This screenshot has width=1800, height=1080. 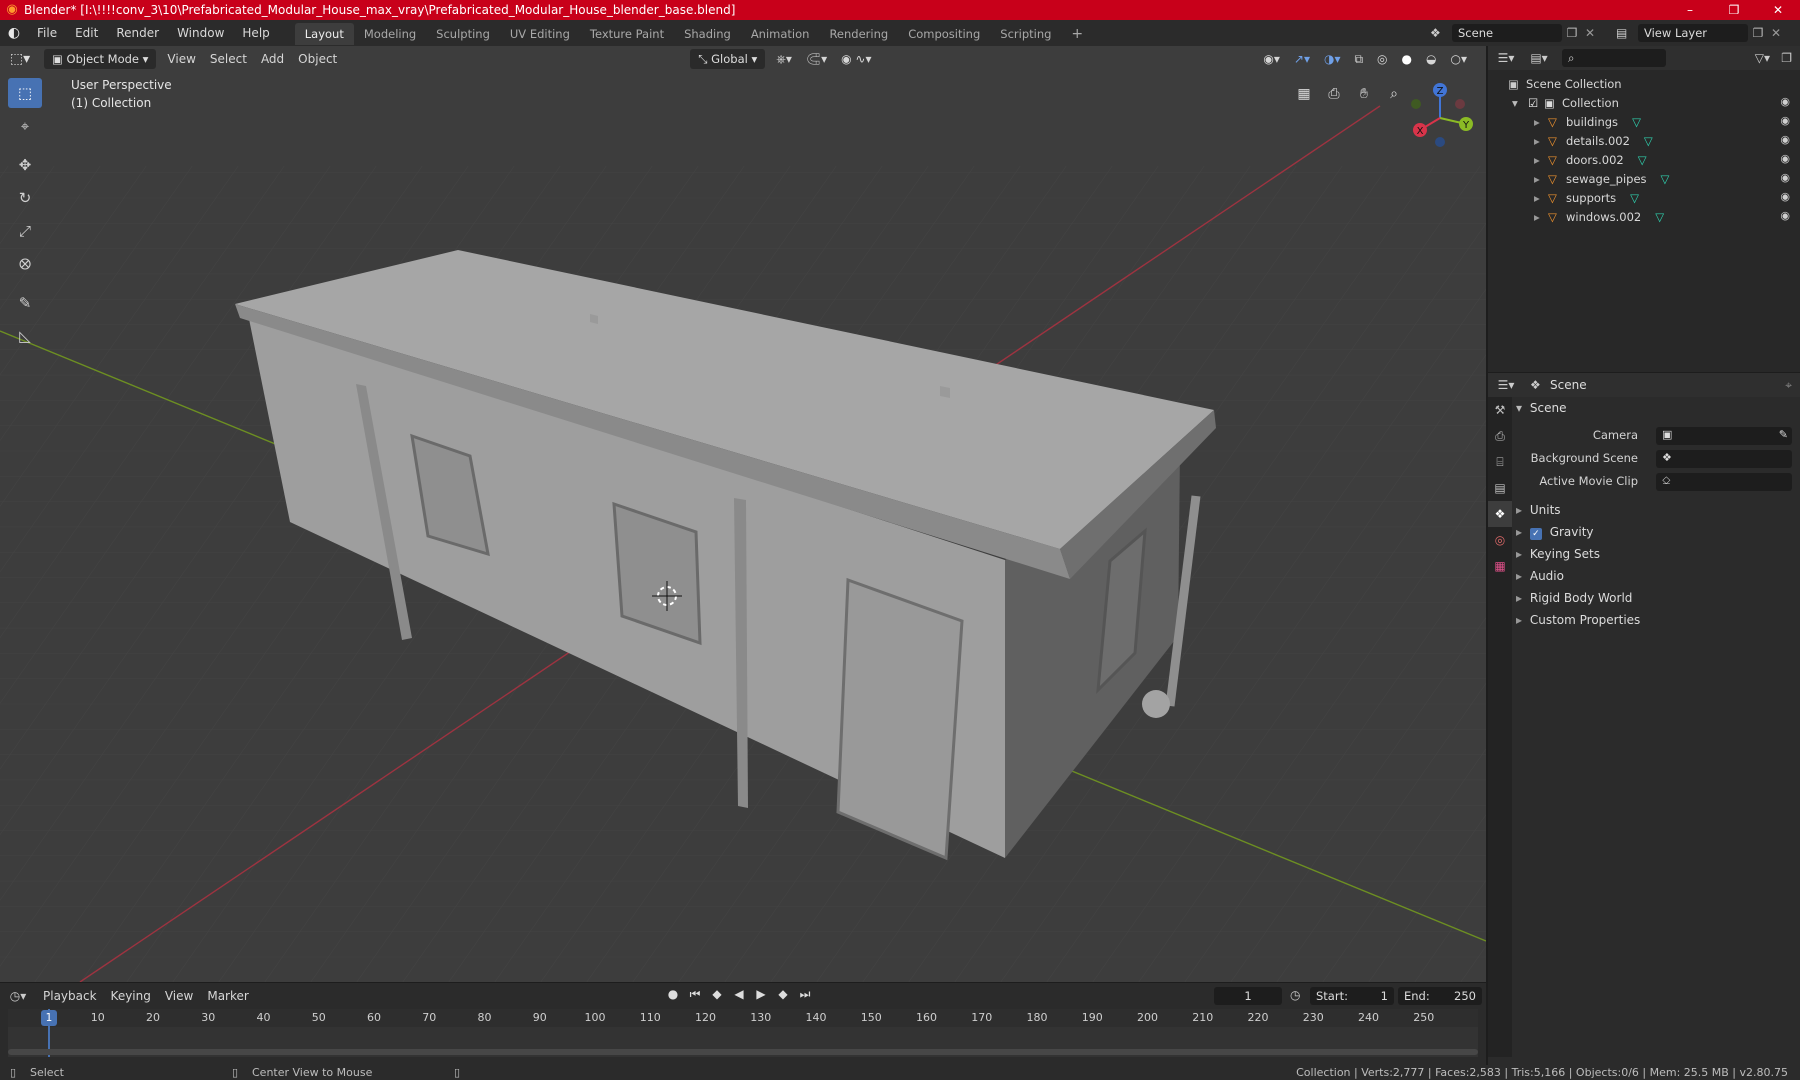 What do you see at coordinates (1539, 58) in the screenshot?
I see `display-mode-icon: ▤▾` at bounding box center [1539, 58].